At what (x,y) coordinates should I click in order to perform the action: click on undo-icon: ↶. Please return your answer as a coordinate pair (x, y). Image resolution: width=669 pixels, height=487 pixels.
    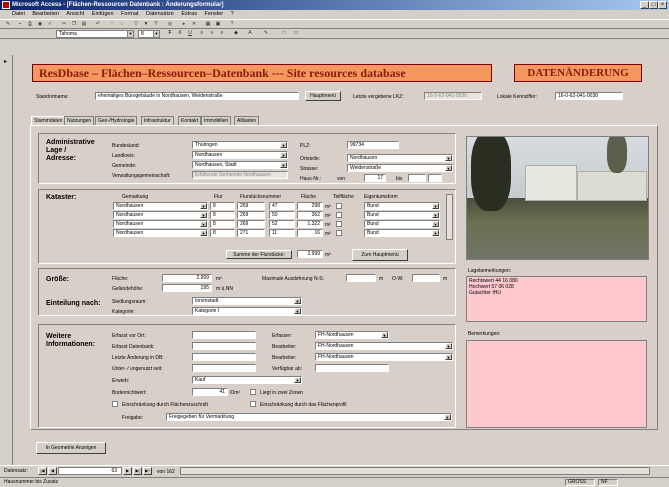
    Looking at the image, I should click on (98, 24).